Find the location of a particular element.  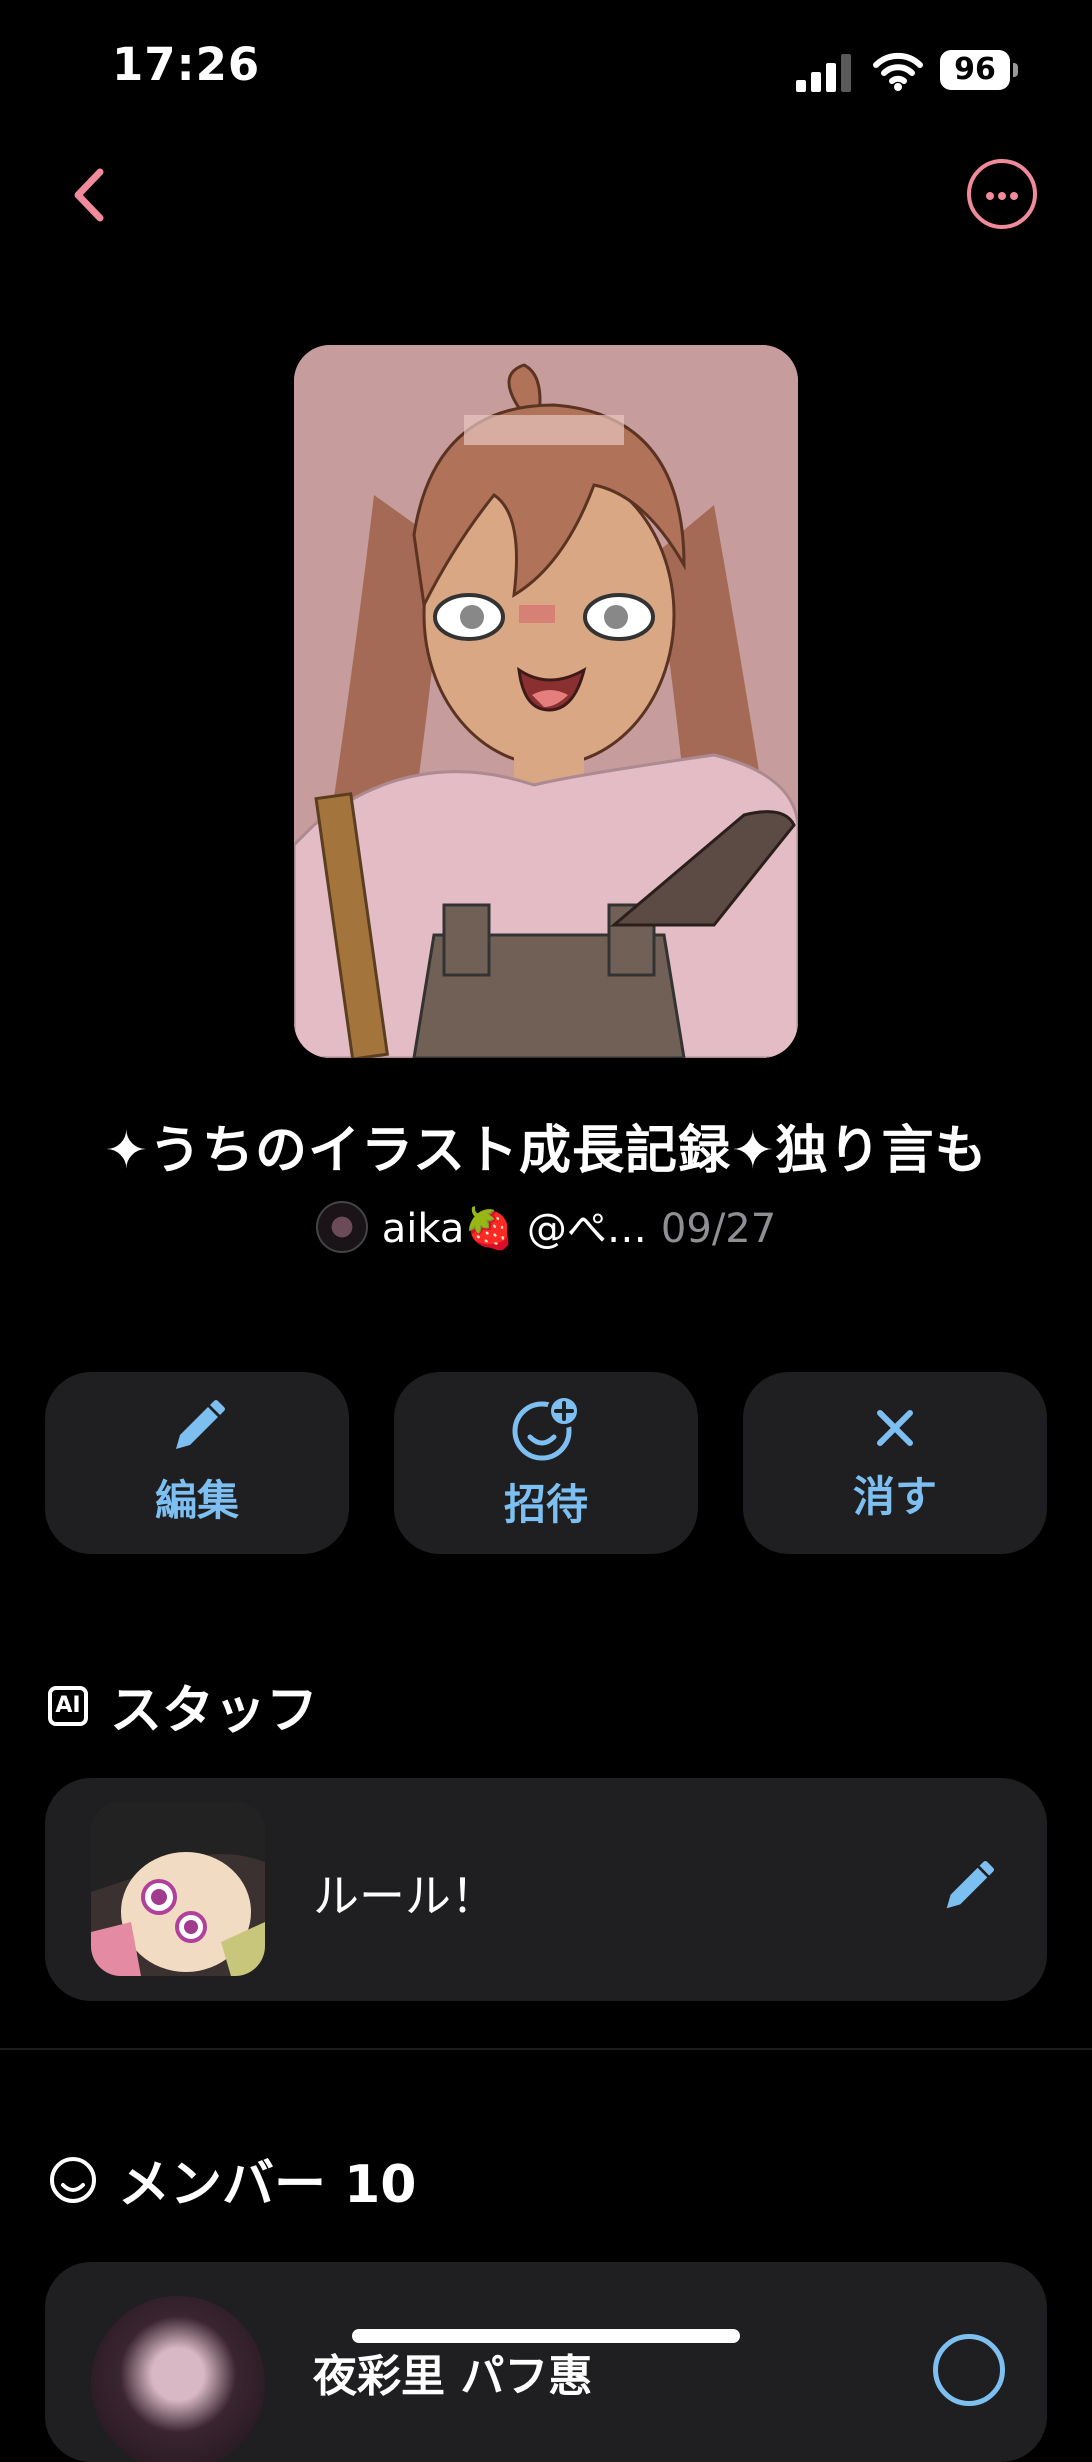

home-indicator is located at coordinates (546, 2336).